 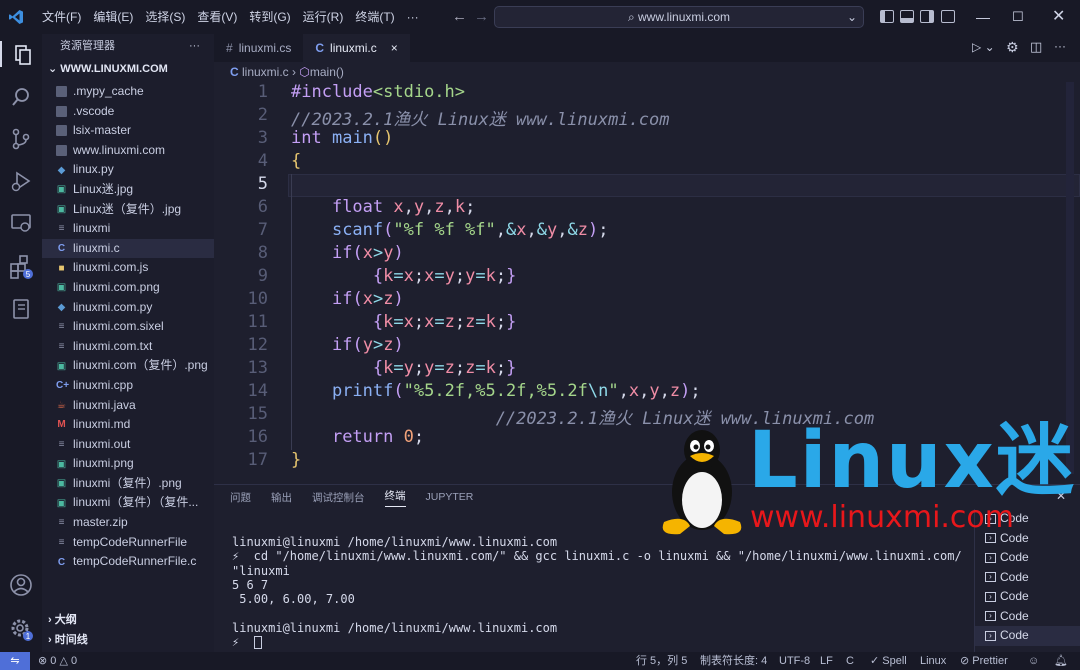 I want to click on file-tree-item: Clinuxmi.c, so click(x=128, y=248).